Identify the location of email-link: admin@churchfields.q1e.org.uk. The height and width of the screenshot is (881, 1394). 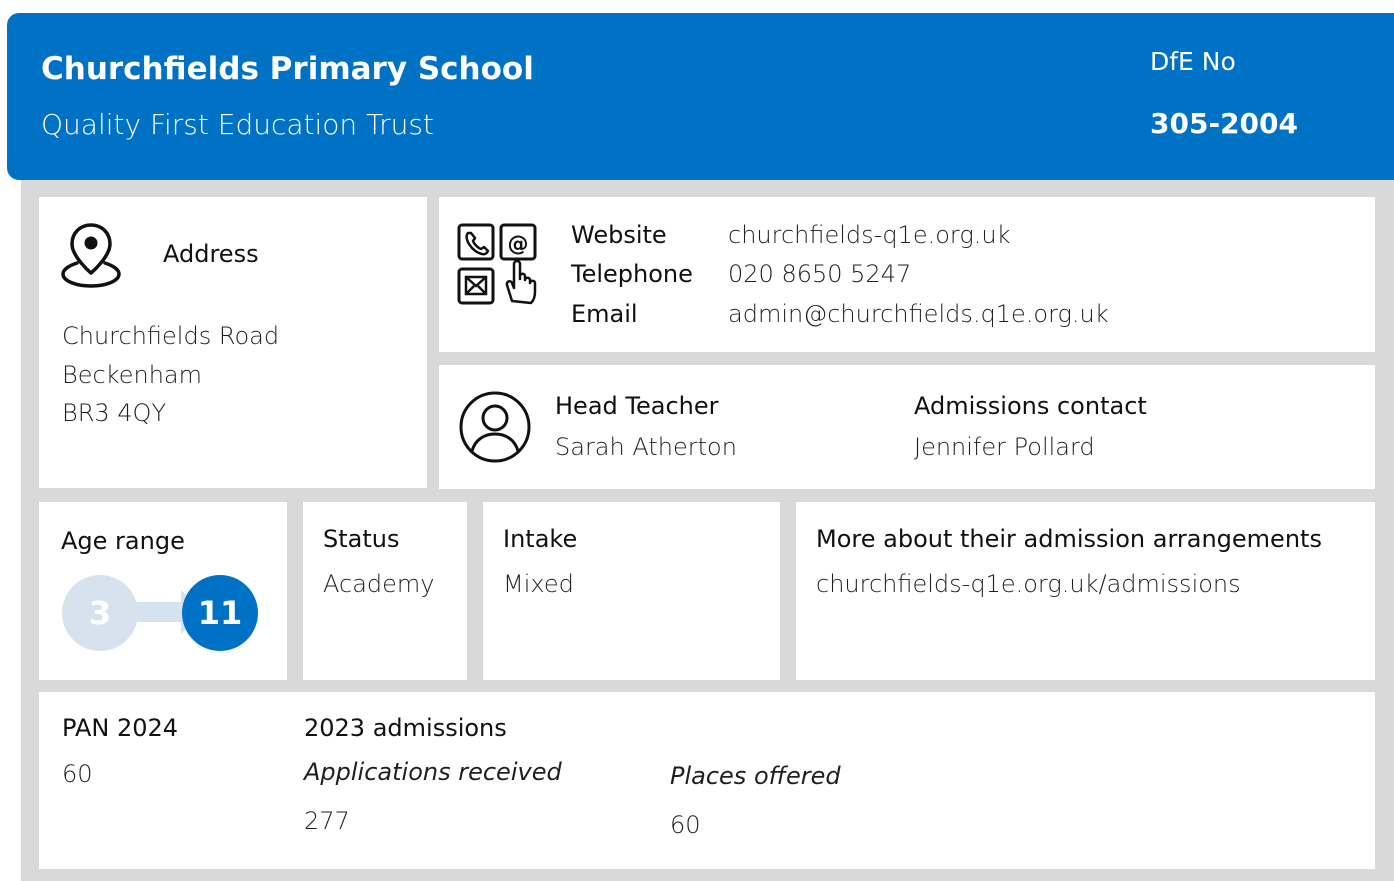
(918, 314).